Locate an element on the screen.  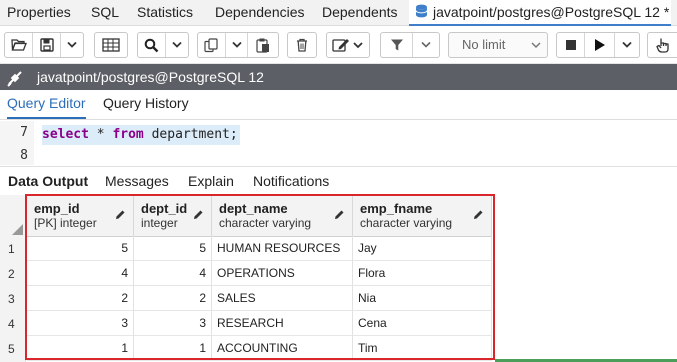
connection-label: javatpoint/postgres@PostgreSQL 12 is located at coordinates (150, 77).